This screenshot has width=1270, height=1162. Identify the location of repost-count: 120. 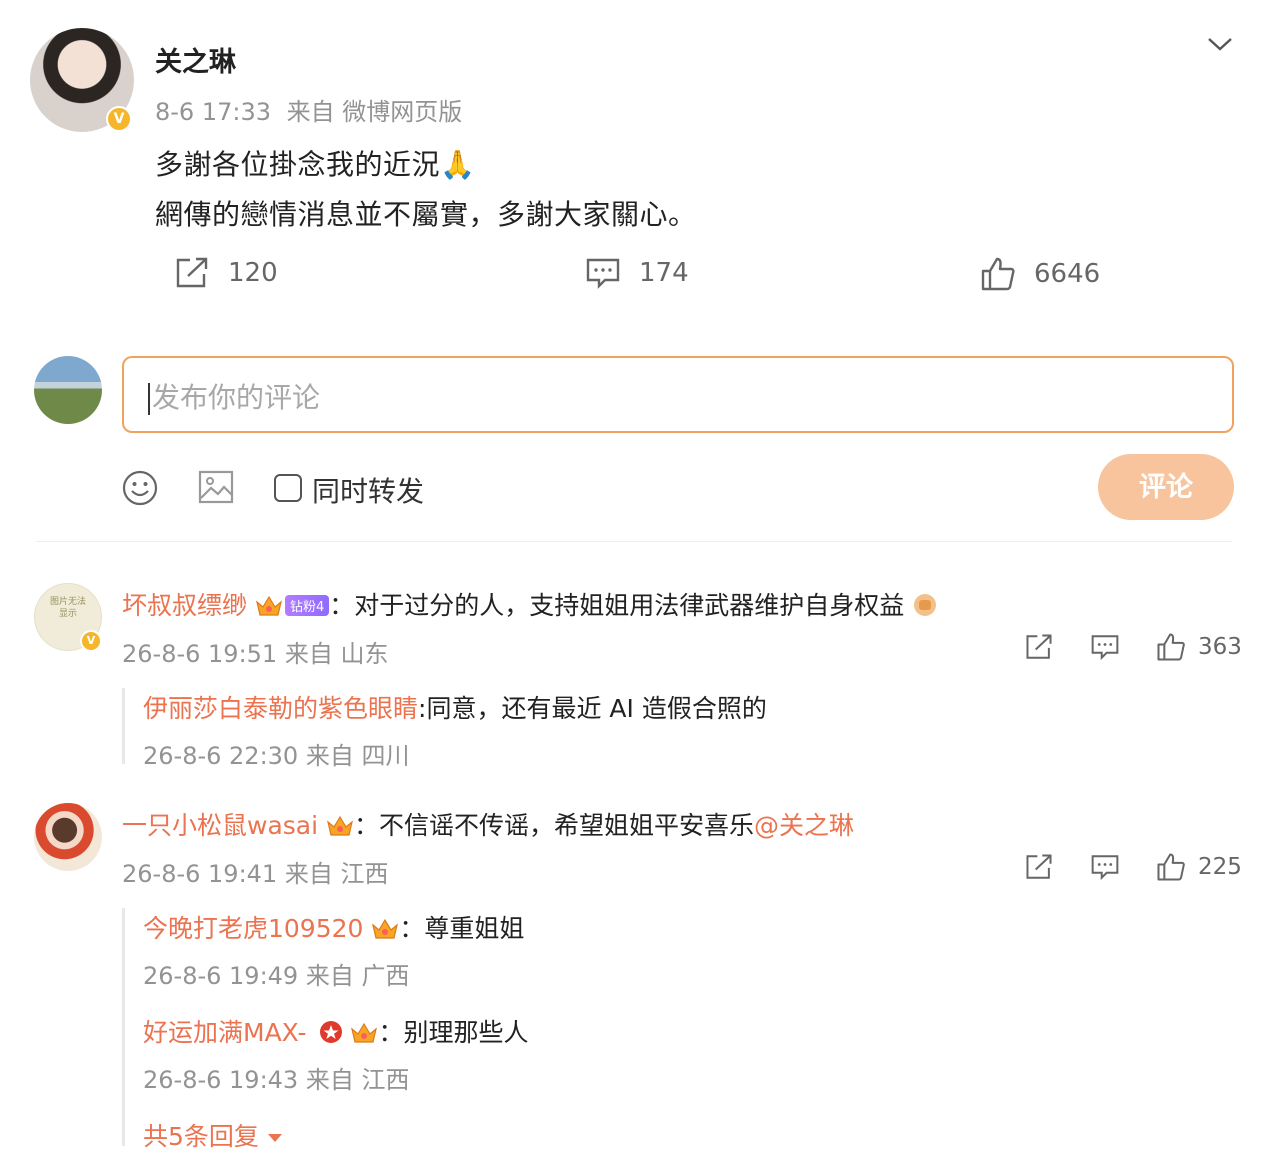
(253, 273).